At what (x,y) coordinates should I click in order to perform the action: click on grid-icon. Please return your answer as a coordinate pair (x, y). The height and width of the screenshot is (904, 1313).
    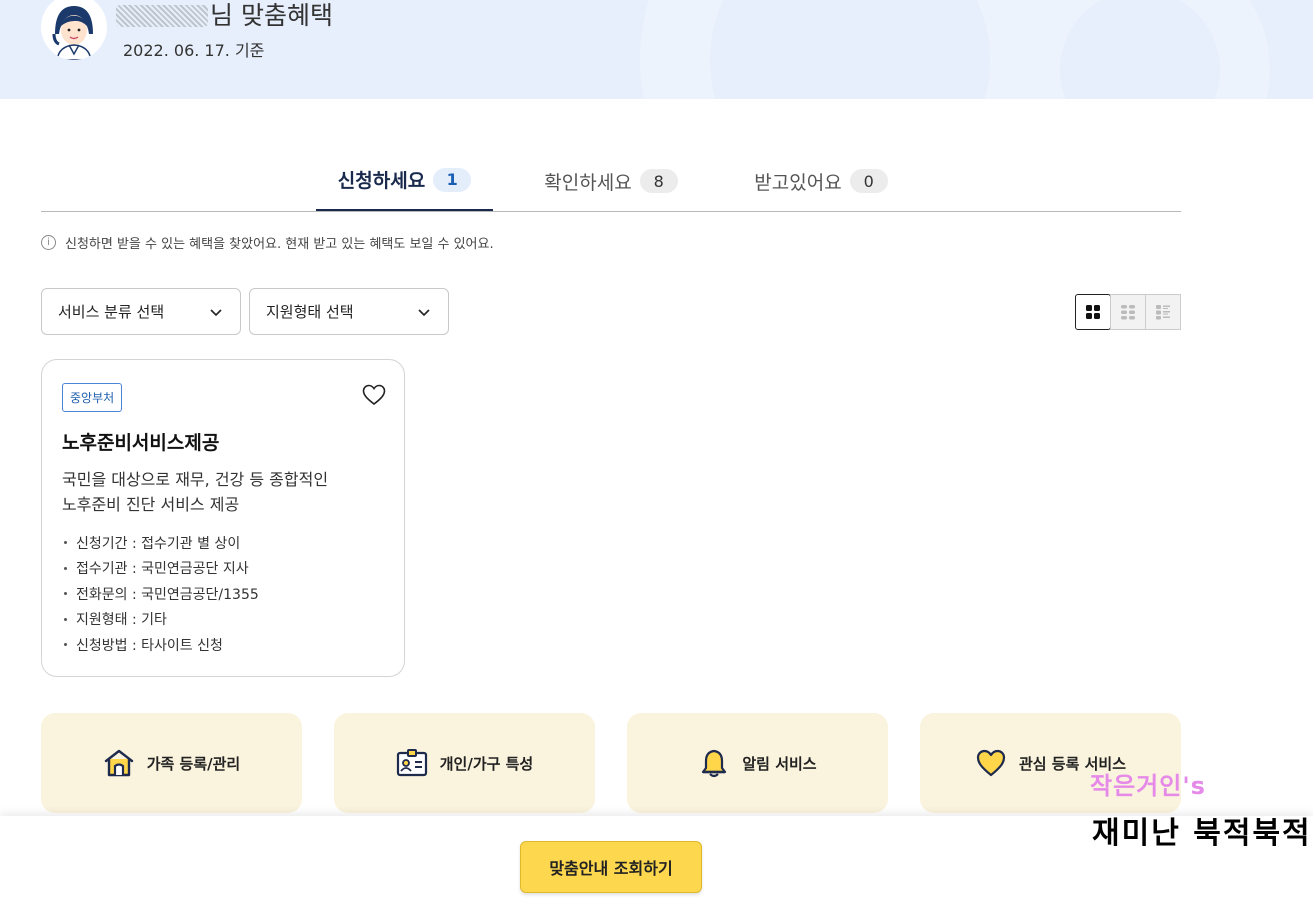
    Looking at the image, I should click on (1093, 312).